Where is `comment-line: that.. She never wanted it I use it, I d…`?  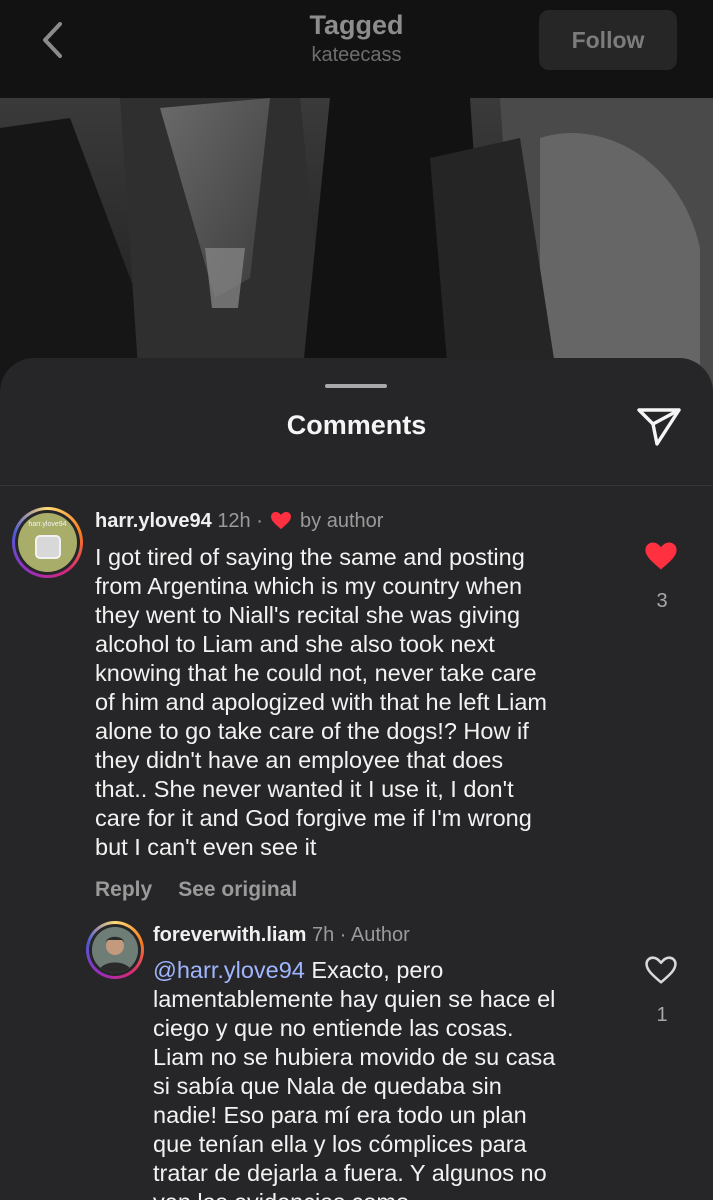 comment-line: that.. She never wanted it I use it, I d… is located at coordinates (304, 789).